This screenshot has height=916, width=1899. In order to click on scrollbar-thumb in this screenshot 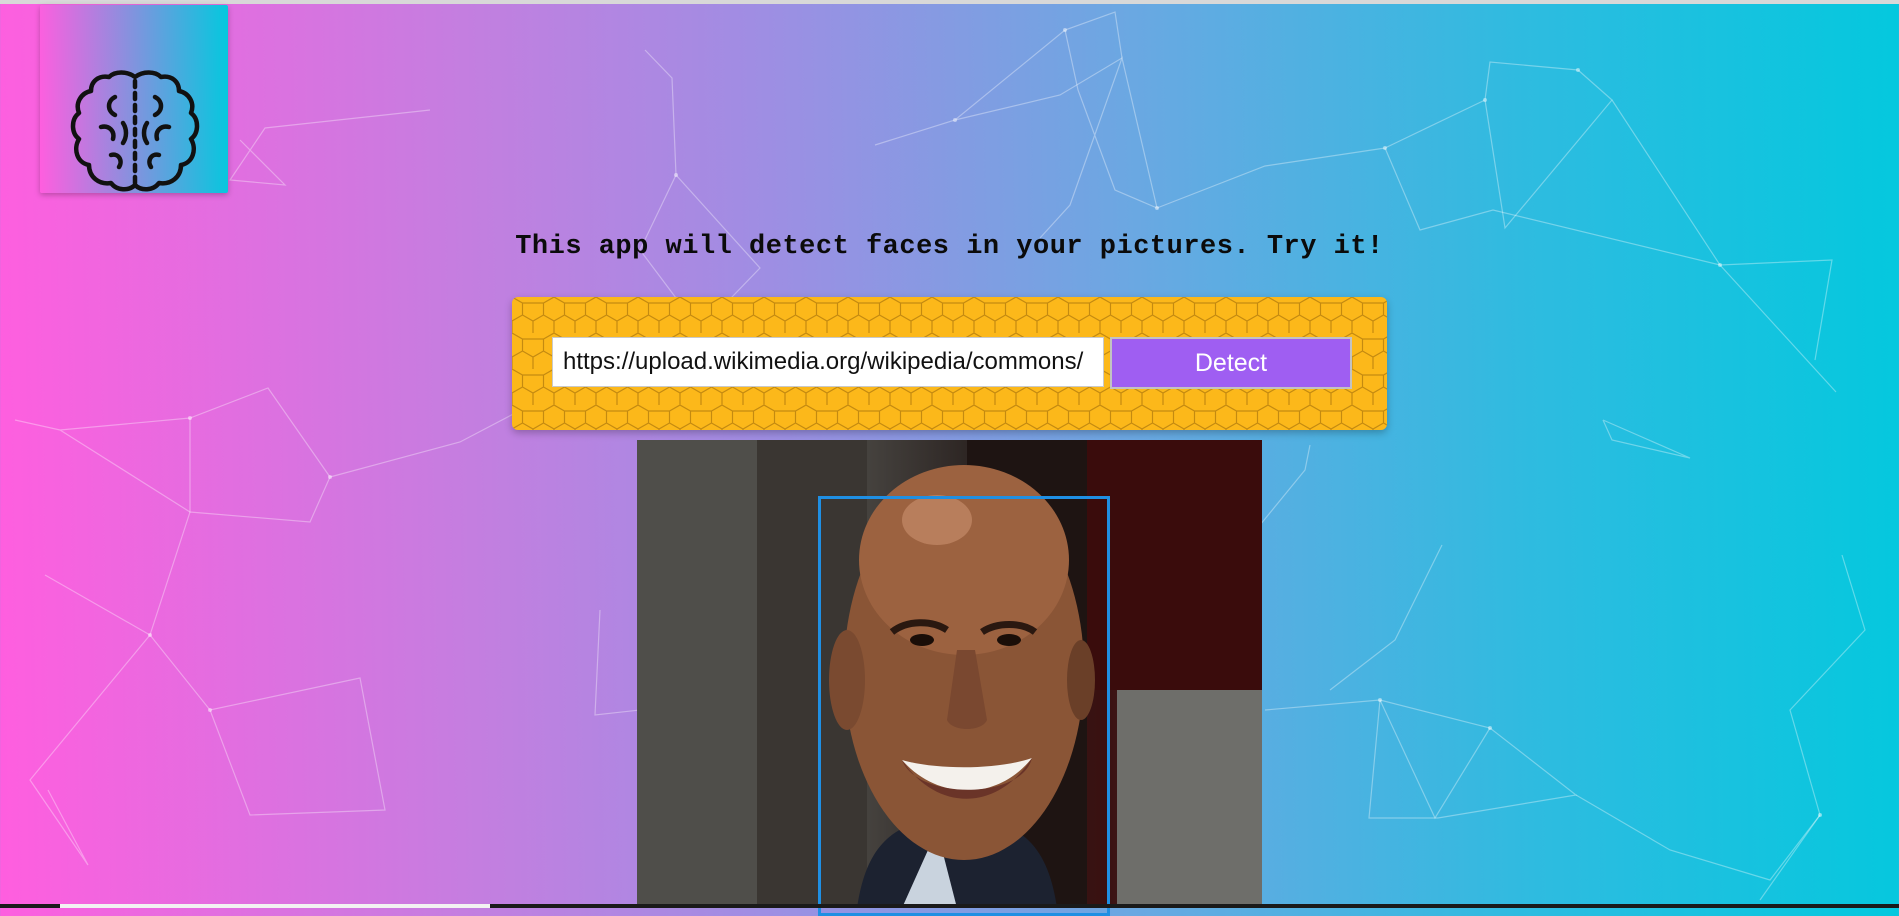, I will do `click(275, 906)`.